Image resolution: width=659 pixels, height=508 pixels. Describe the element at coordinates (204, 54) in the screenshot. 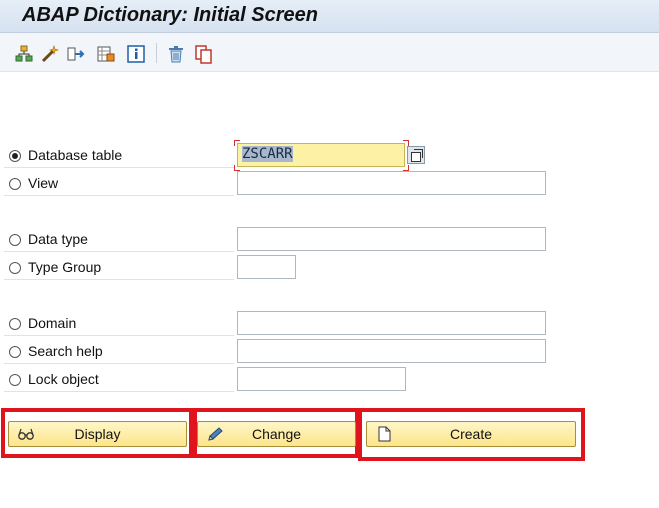

I see `copy-icon` at that location.